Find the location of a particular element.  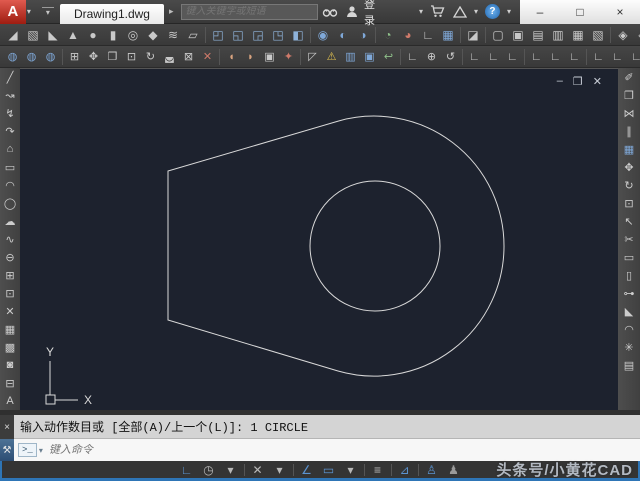

rotate-3d-icon: ↻ is located at coordinates (150, 57).